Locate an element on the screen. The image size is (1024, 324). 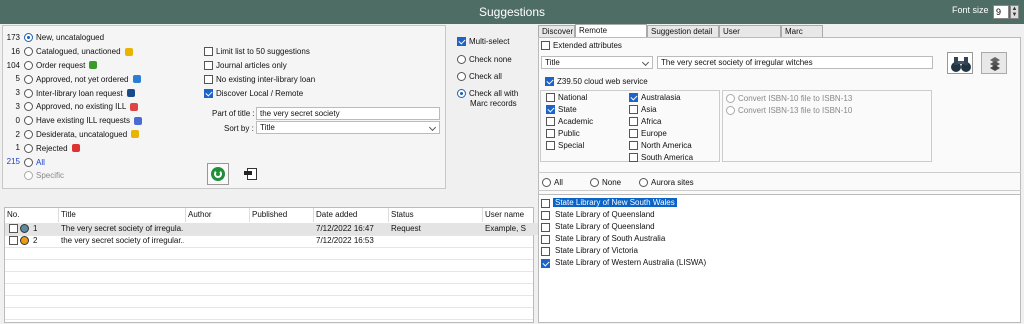
column-header: Title is located at coordinates (122, 215).